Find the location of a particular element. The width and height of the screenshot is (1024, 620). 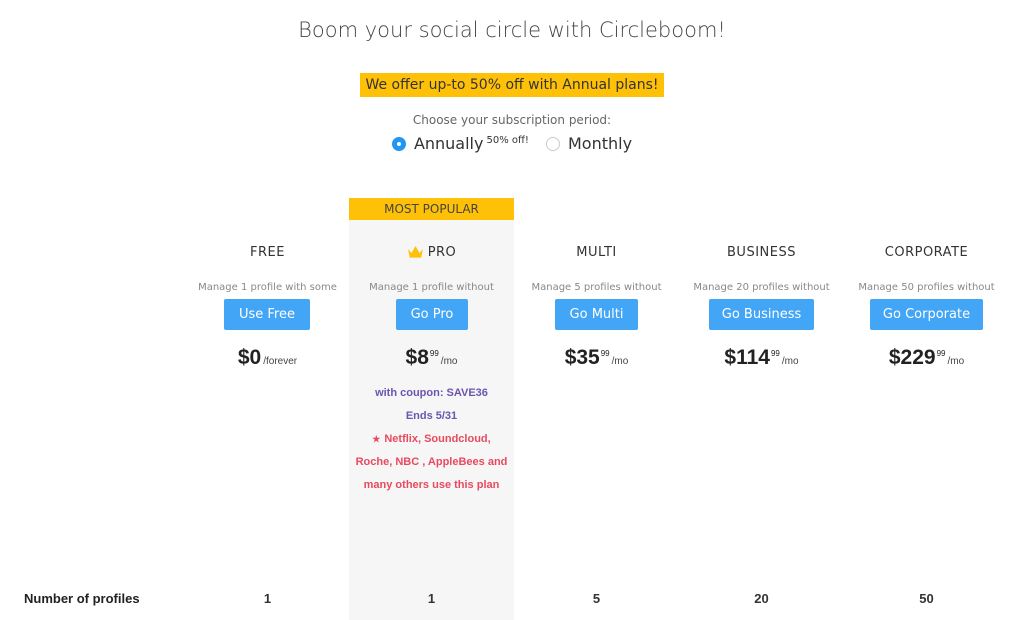

plan-price: $11499/mo is located at coordinates (761, 358).